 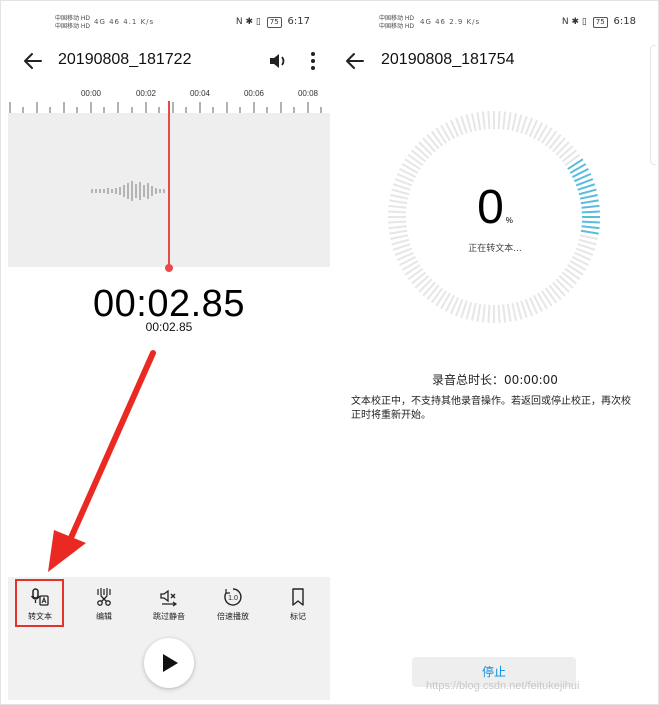 I want to click on app-bar: 20190808_181722, so click(x=169, y=61).